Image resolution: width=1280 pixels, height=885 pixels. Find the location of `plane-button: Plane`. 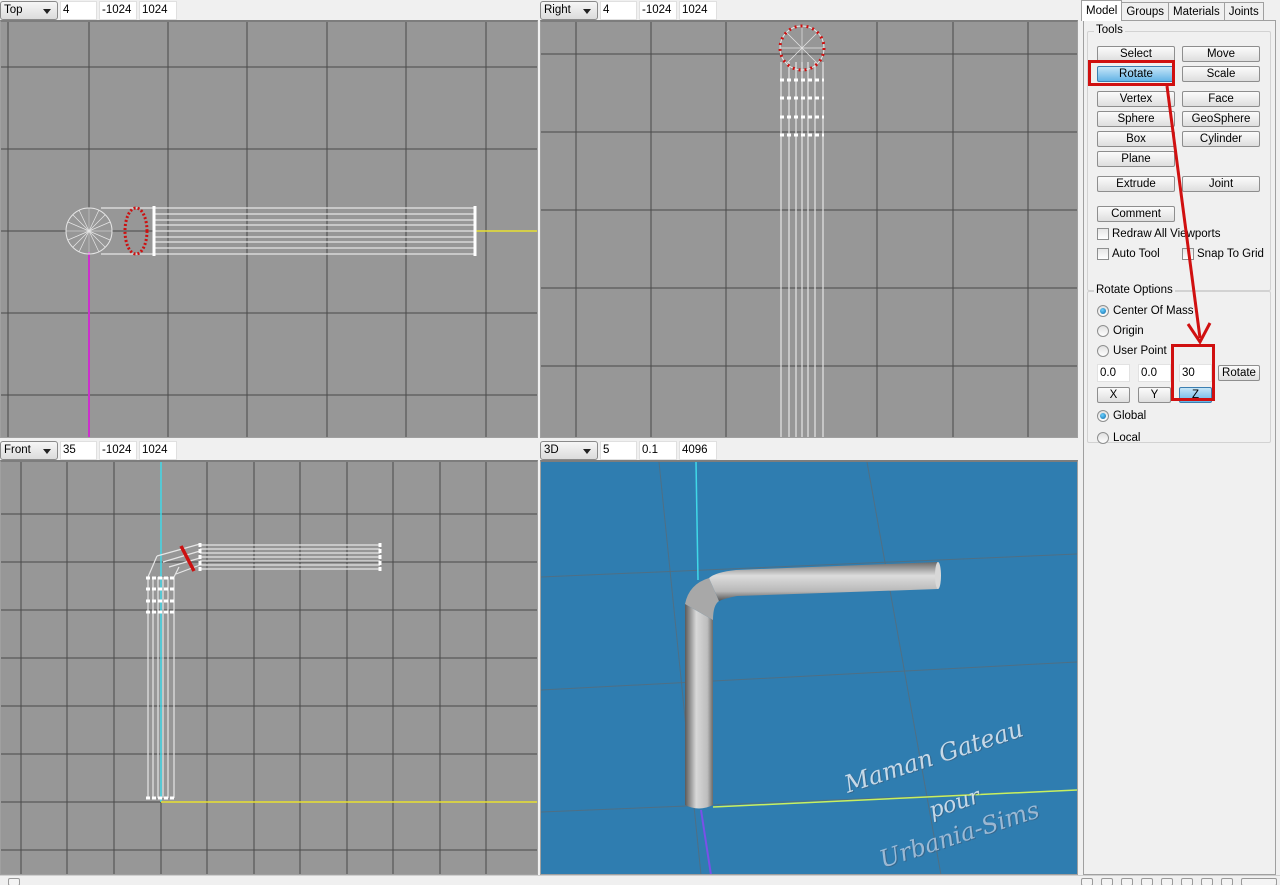

plane-button: Plane is located at coordinates (1136, 159).